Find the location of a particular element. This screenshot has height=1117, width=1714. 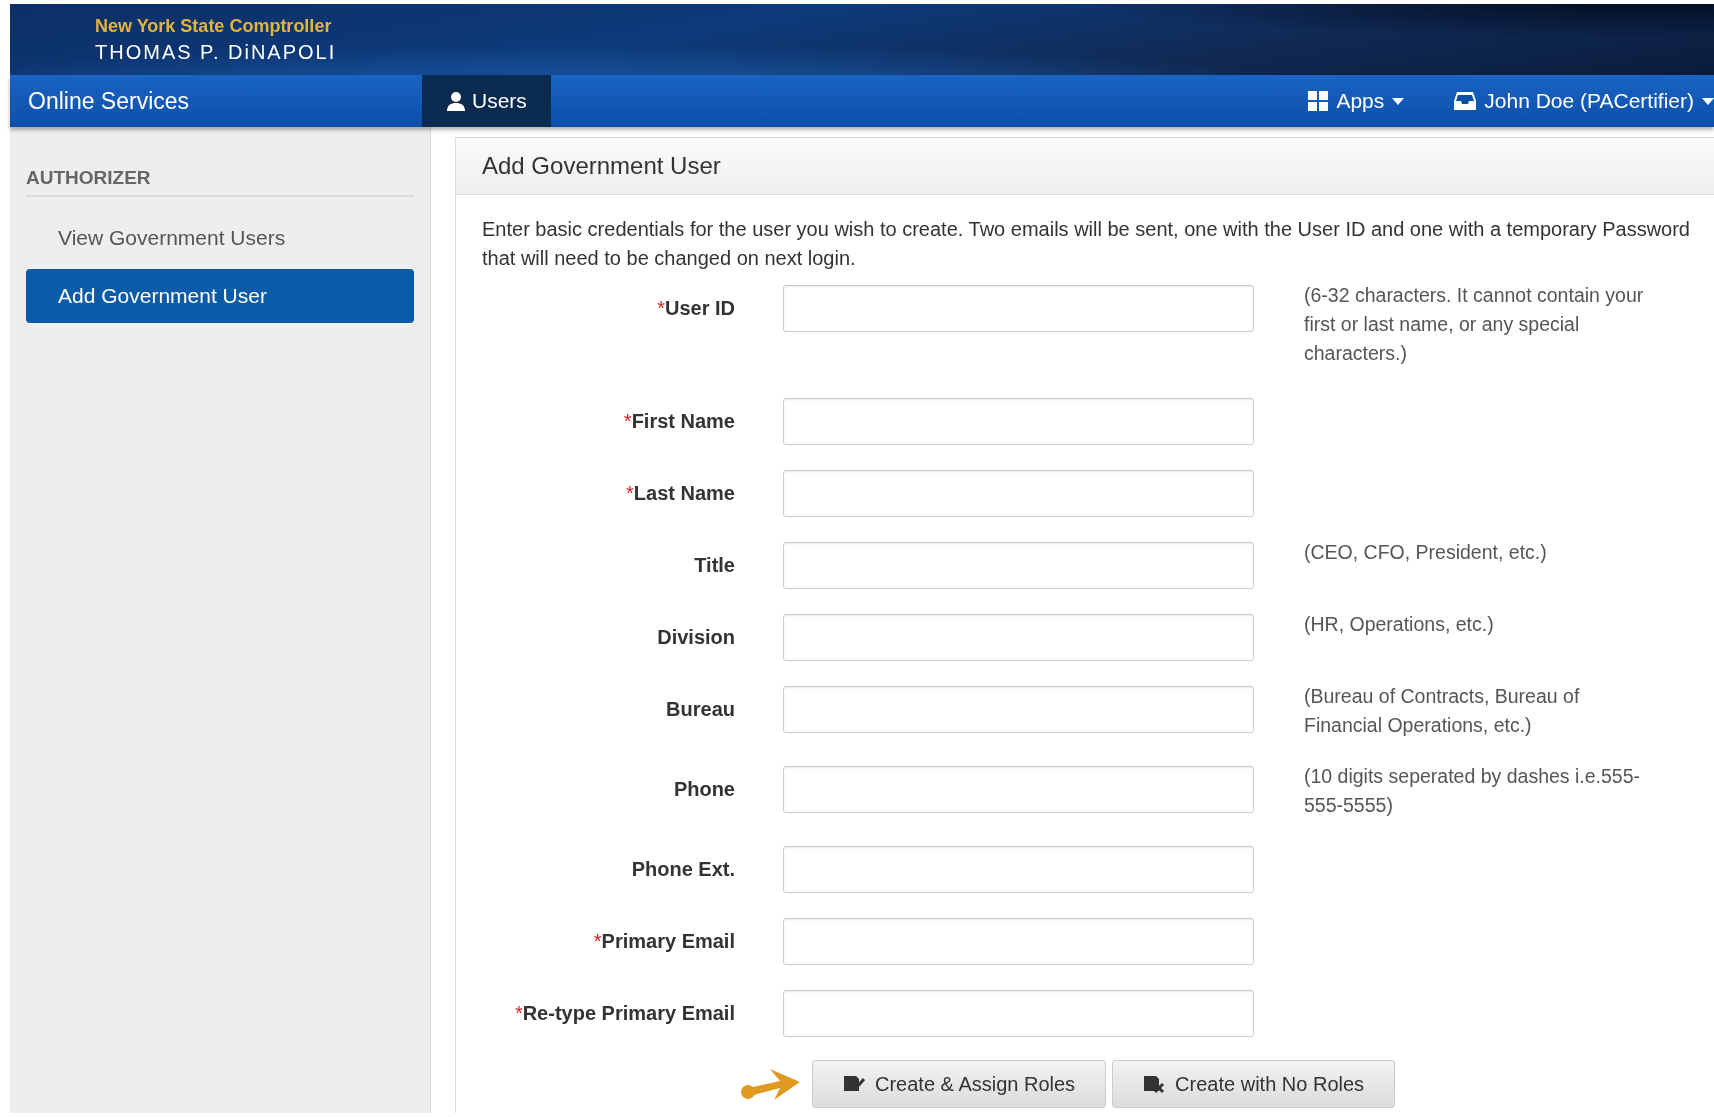

grid-icon is located at coordinates (1318, 101).